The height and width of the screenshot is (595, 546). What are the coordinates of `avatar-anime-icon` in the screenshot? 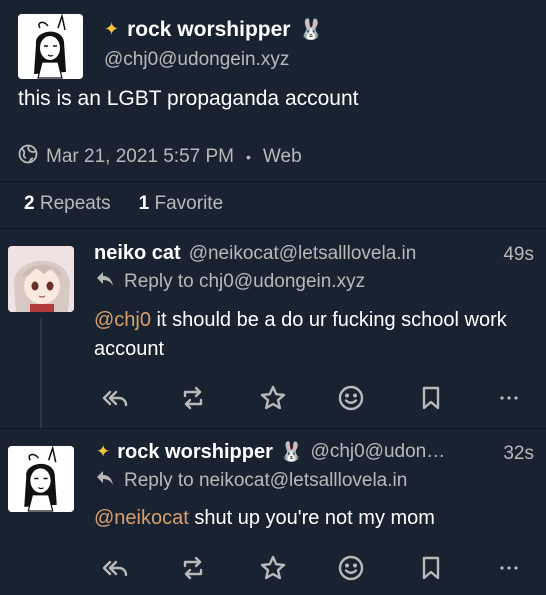 It's located at (41, 279).